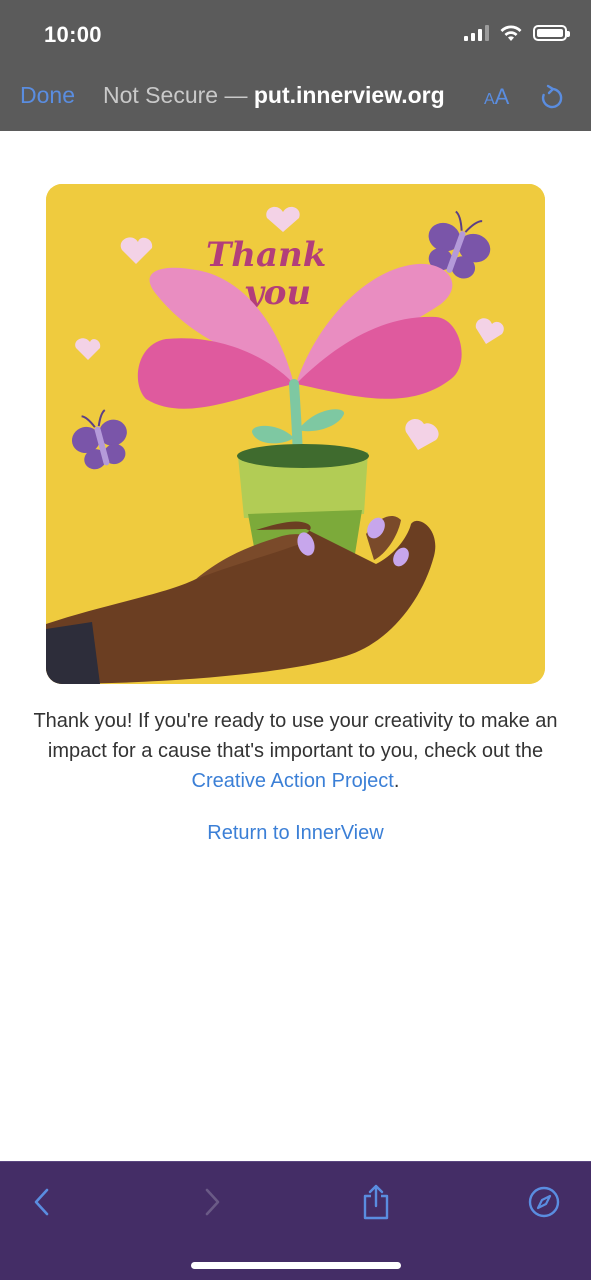  What do you see at coordinates (295, 833) in the screenshot?
I see `return-to-innerview-link: Return to InnerView` at bounding box center [295, 833].